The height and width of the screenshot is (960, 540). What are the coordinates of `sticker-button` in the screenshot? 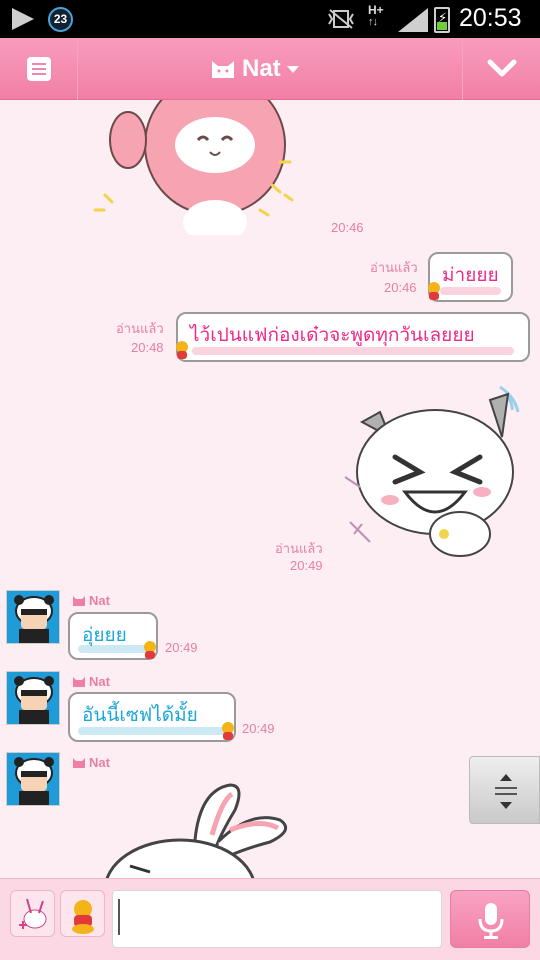 It's located at (82, 913).